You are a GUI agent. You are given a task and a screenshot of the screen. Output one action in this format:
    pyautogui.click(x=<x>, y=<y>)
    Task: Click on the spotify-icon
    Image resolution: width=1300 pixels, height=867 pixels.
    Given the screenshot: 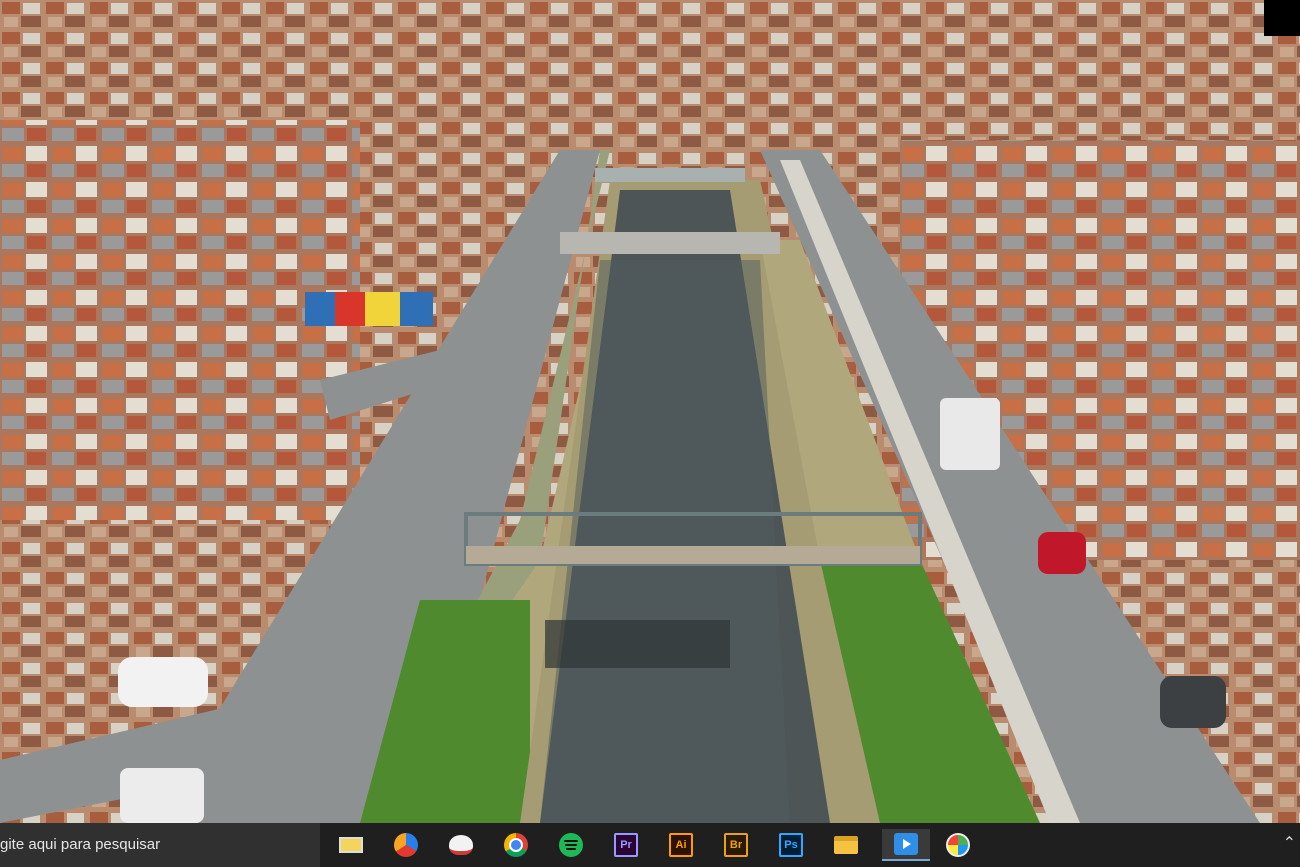 What is the action you would take?
    pyautogui.click(x=571, y=845)
    